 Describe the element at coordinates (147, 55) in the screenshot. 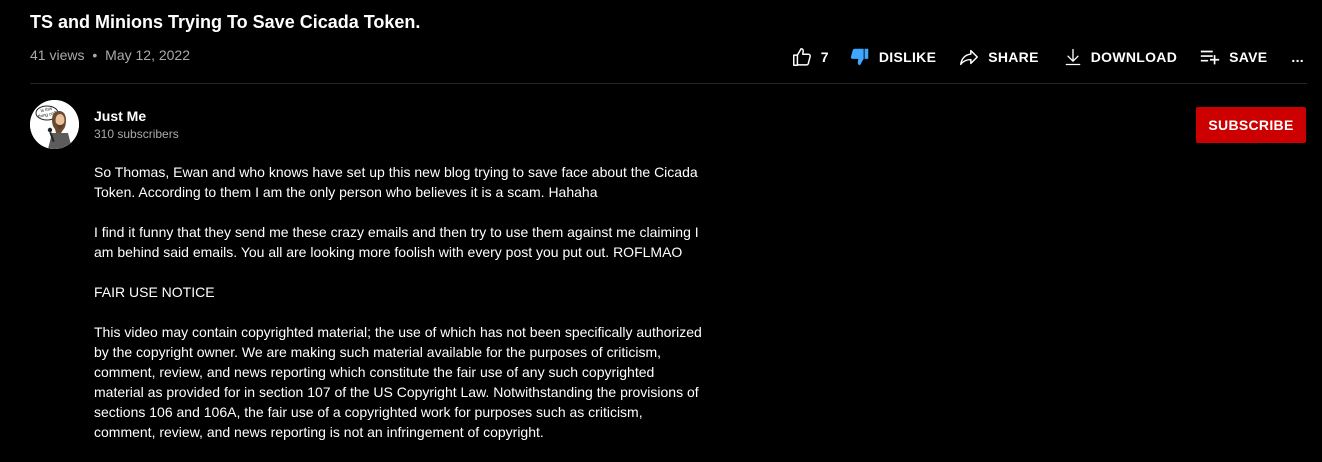

I see `upload-date: May 12, 2022` at that location.